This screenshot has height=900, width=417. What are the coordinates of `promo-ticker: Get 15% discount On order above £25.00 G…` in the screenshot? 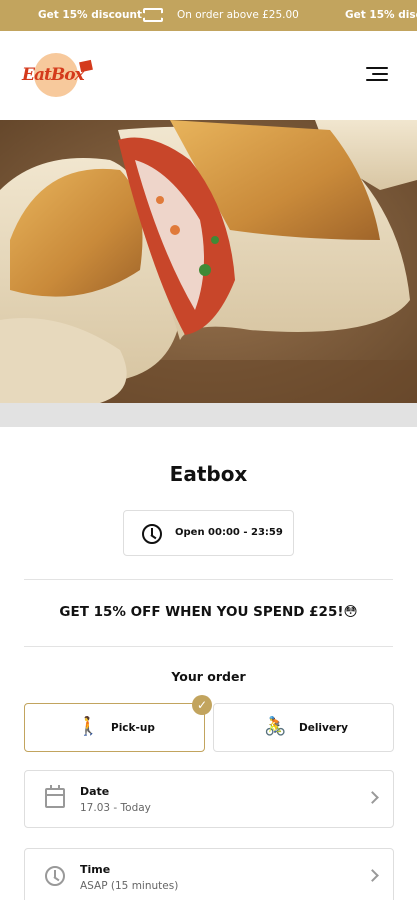 It's located at (208, 15).